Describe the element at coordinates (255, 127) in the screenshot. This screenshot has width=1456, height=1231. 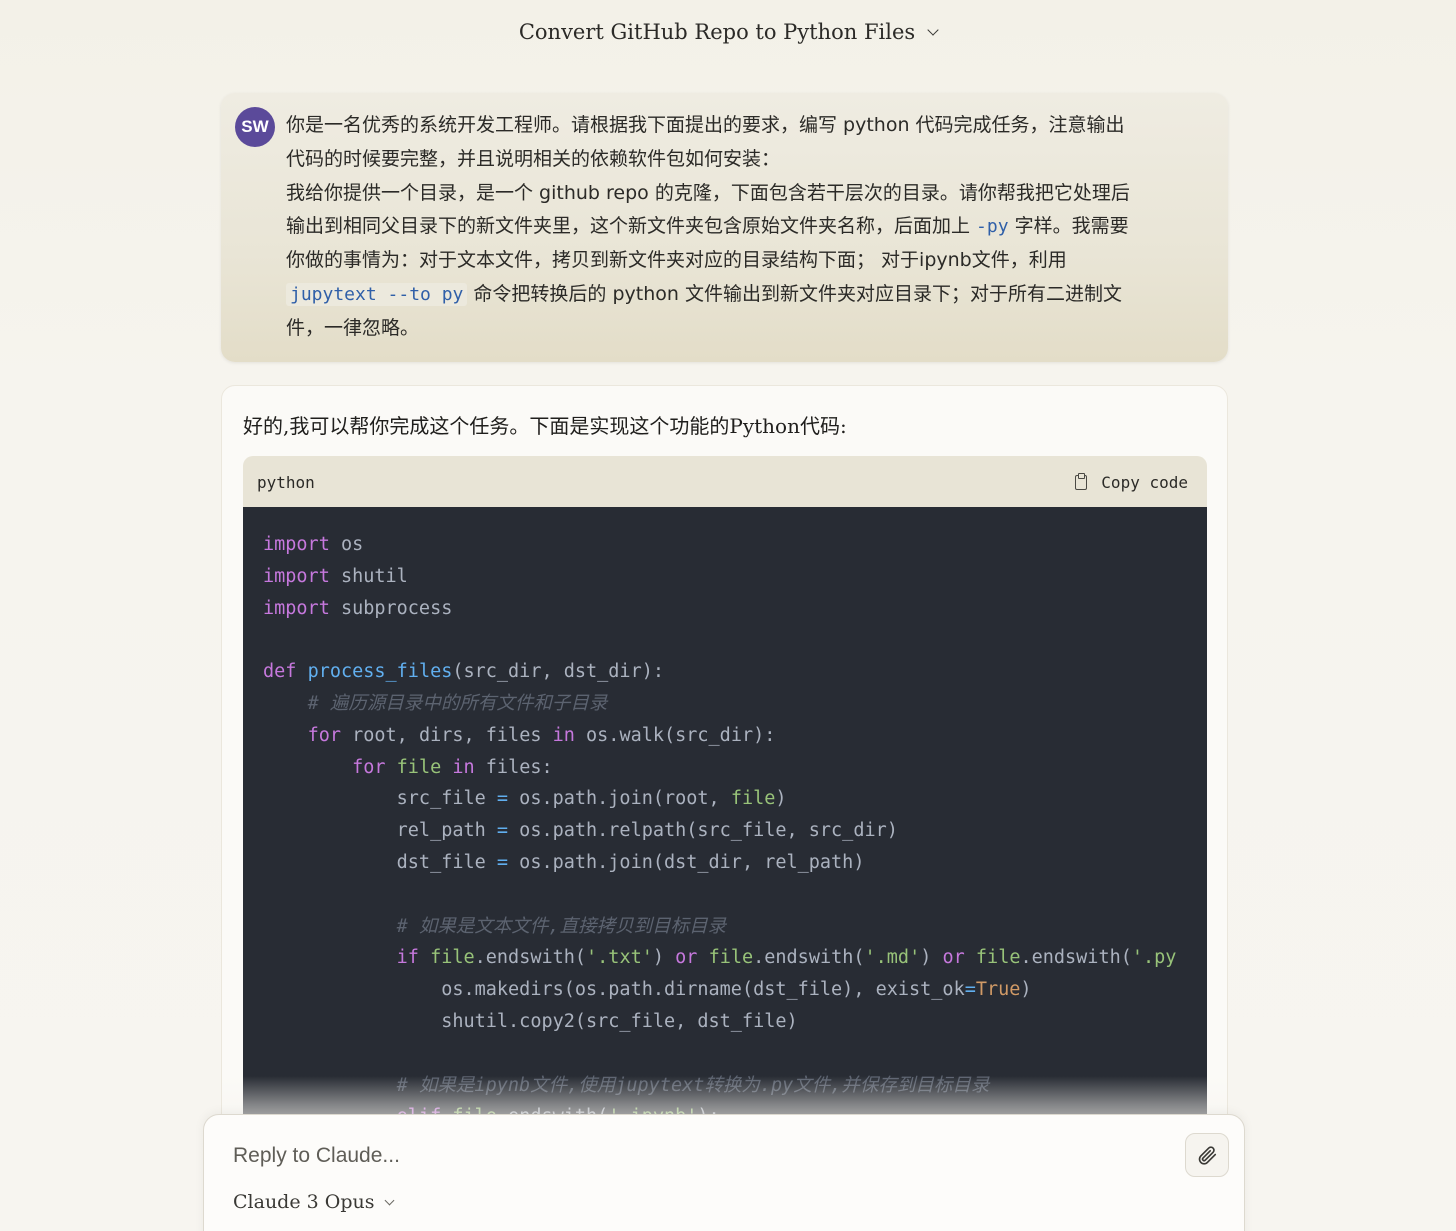
I see `avatar: SW` at that location.